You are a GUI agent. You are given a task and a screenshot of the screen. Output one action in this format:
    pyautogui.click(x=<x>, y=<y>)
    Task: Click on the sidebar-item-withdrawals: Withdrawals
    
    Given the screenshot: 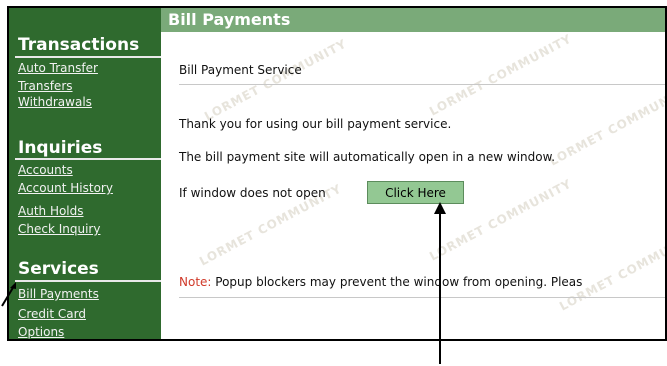 What is the action you would take?
    pyautogui.click(x=55, y=102)
    